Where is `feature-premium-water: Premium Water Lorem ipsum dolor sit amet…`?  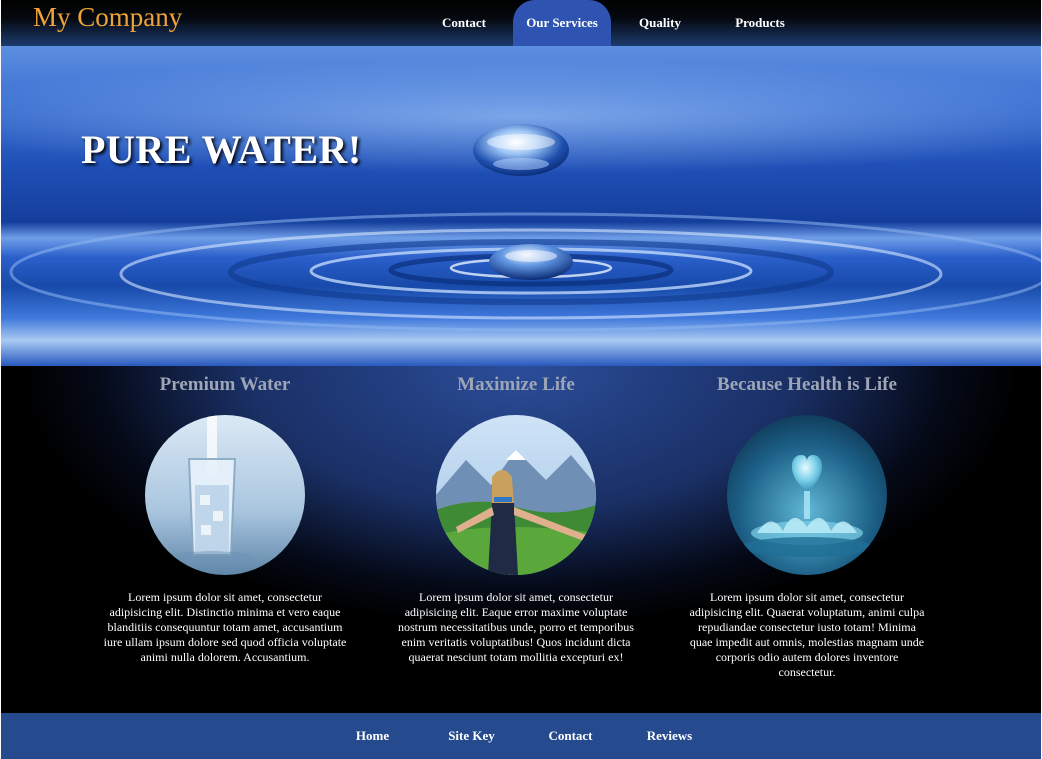 feature-premium-water: Premium Water Lorem ipsum dolor sit amet… is located at coordinates (225, 515).